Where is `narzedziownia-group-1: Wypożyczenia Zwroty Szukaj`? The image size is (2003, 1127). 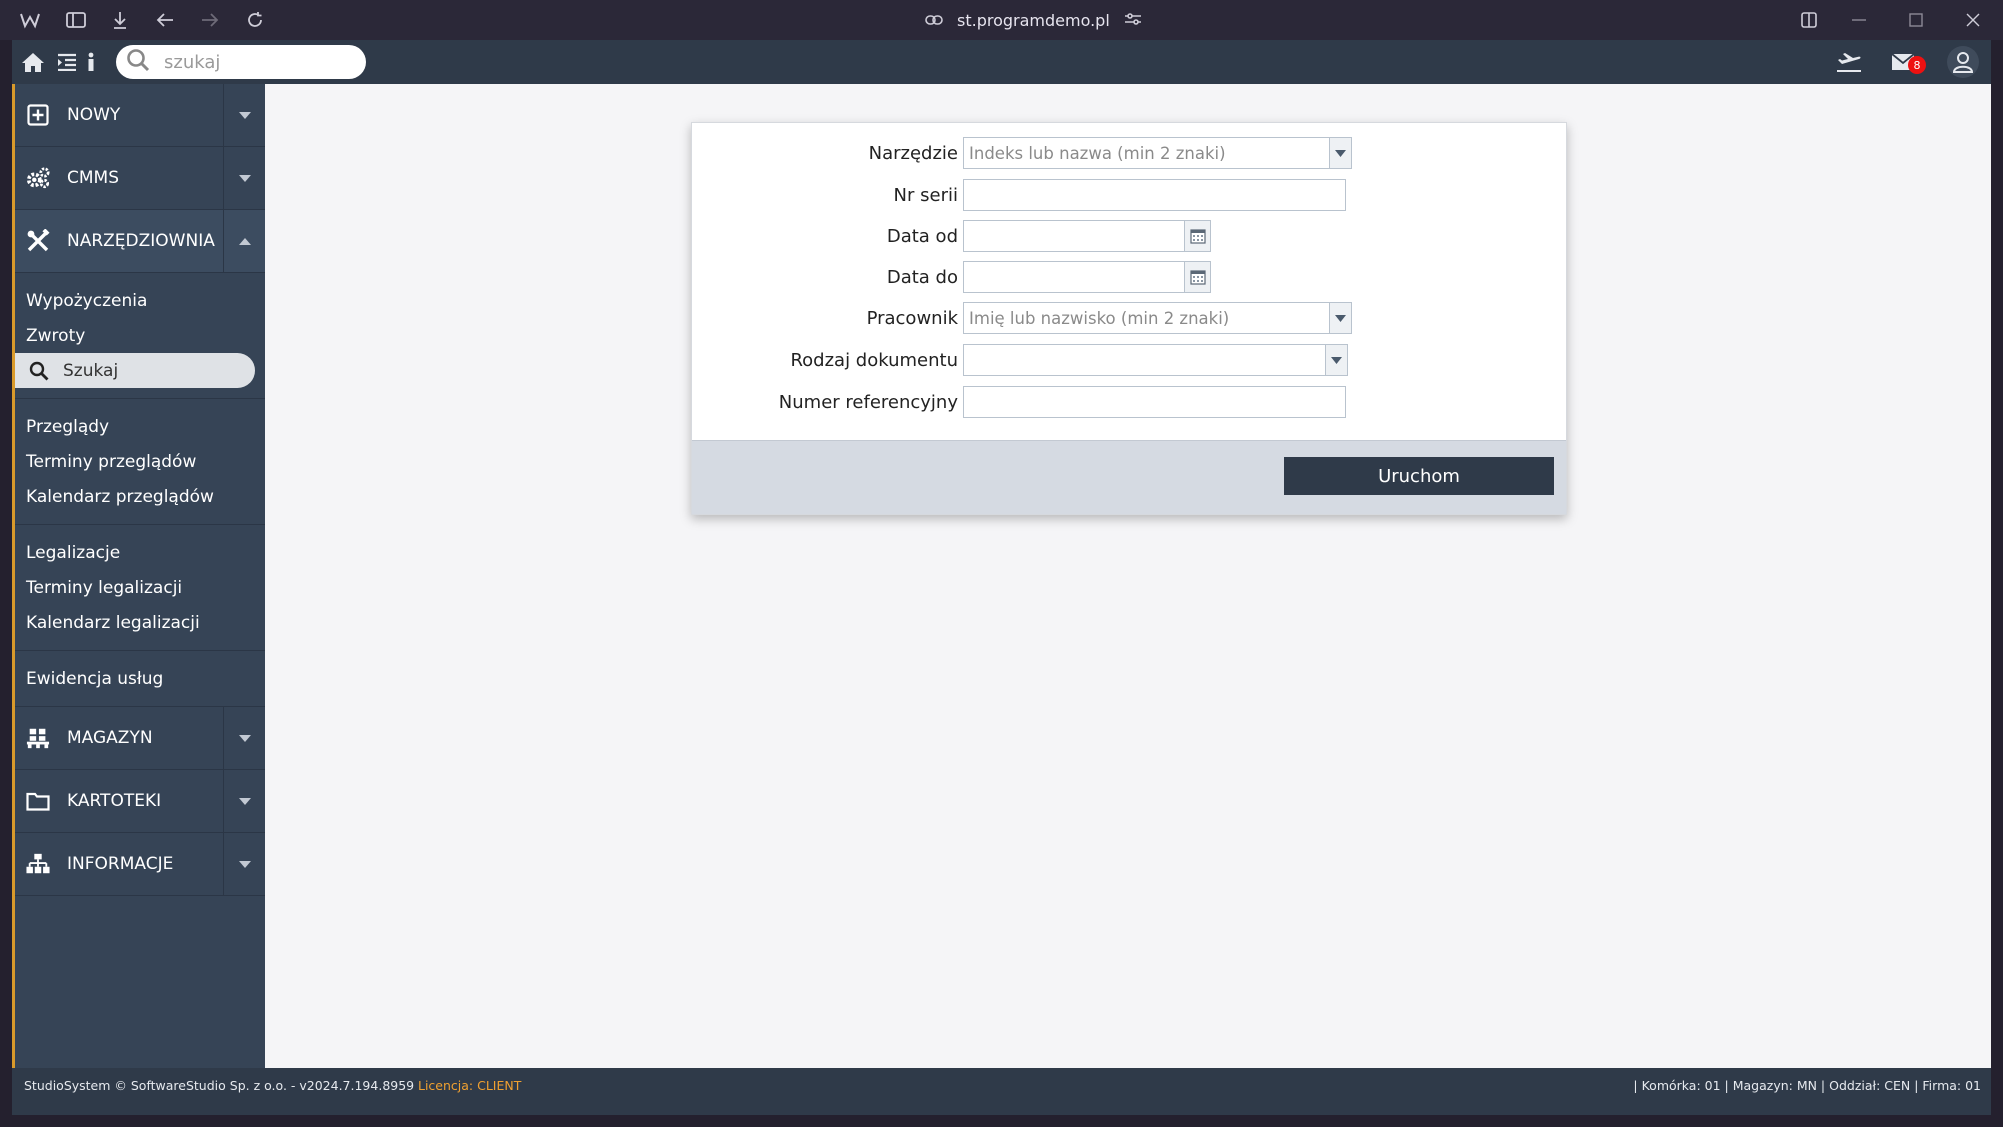
narzedziownia-group-1: Wypożyczenia Zwroty Szukaj is located at coordinates (140, 336).